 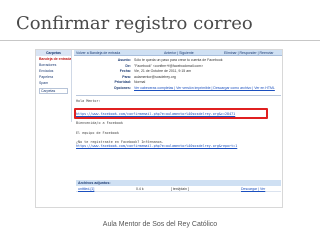 What do you see at coordinates (160, 224) in the screenshot?
I see `slide-footer: Aula Mentor de Sos del Rey Católico` at bounding box center [160, 224].